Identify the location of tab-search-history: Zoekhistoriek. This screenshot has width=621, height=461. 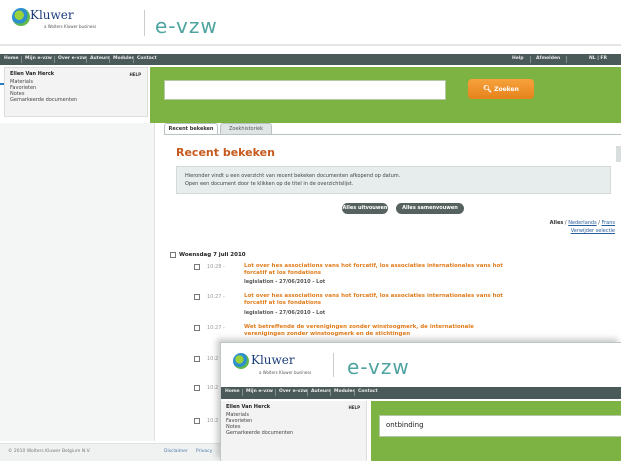
(246, 128).